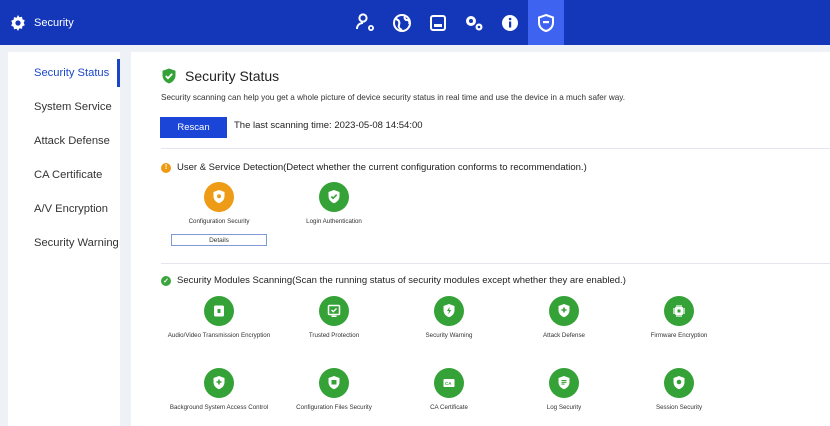  Describe the element at coordinates (564, 407) in the screenshot. I see `item-label: Log Security` at that location.